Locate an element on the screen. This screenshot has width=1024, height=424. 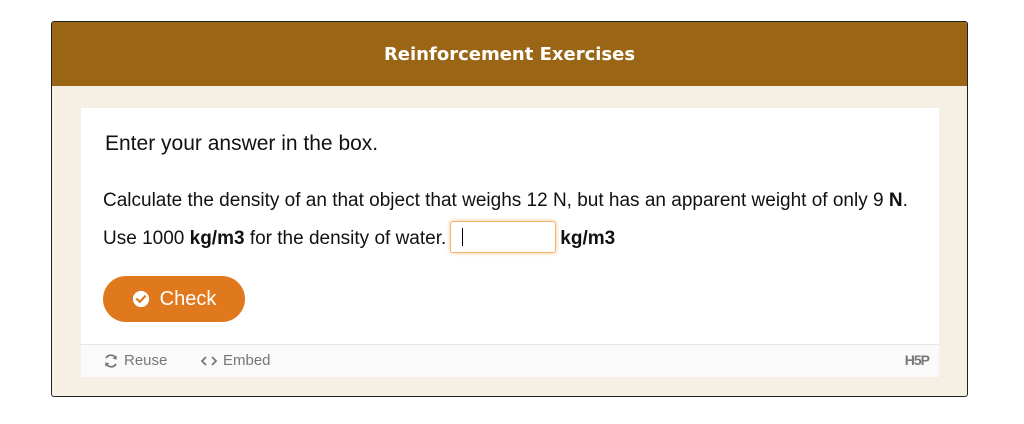
reuse-button: Reuse is located at coordinates (135, 360).